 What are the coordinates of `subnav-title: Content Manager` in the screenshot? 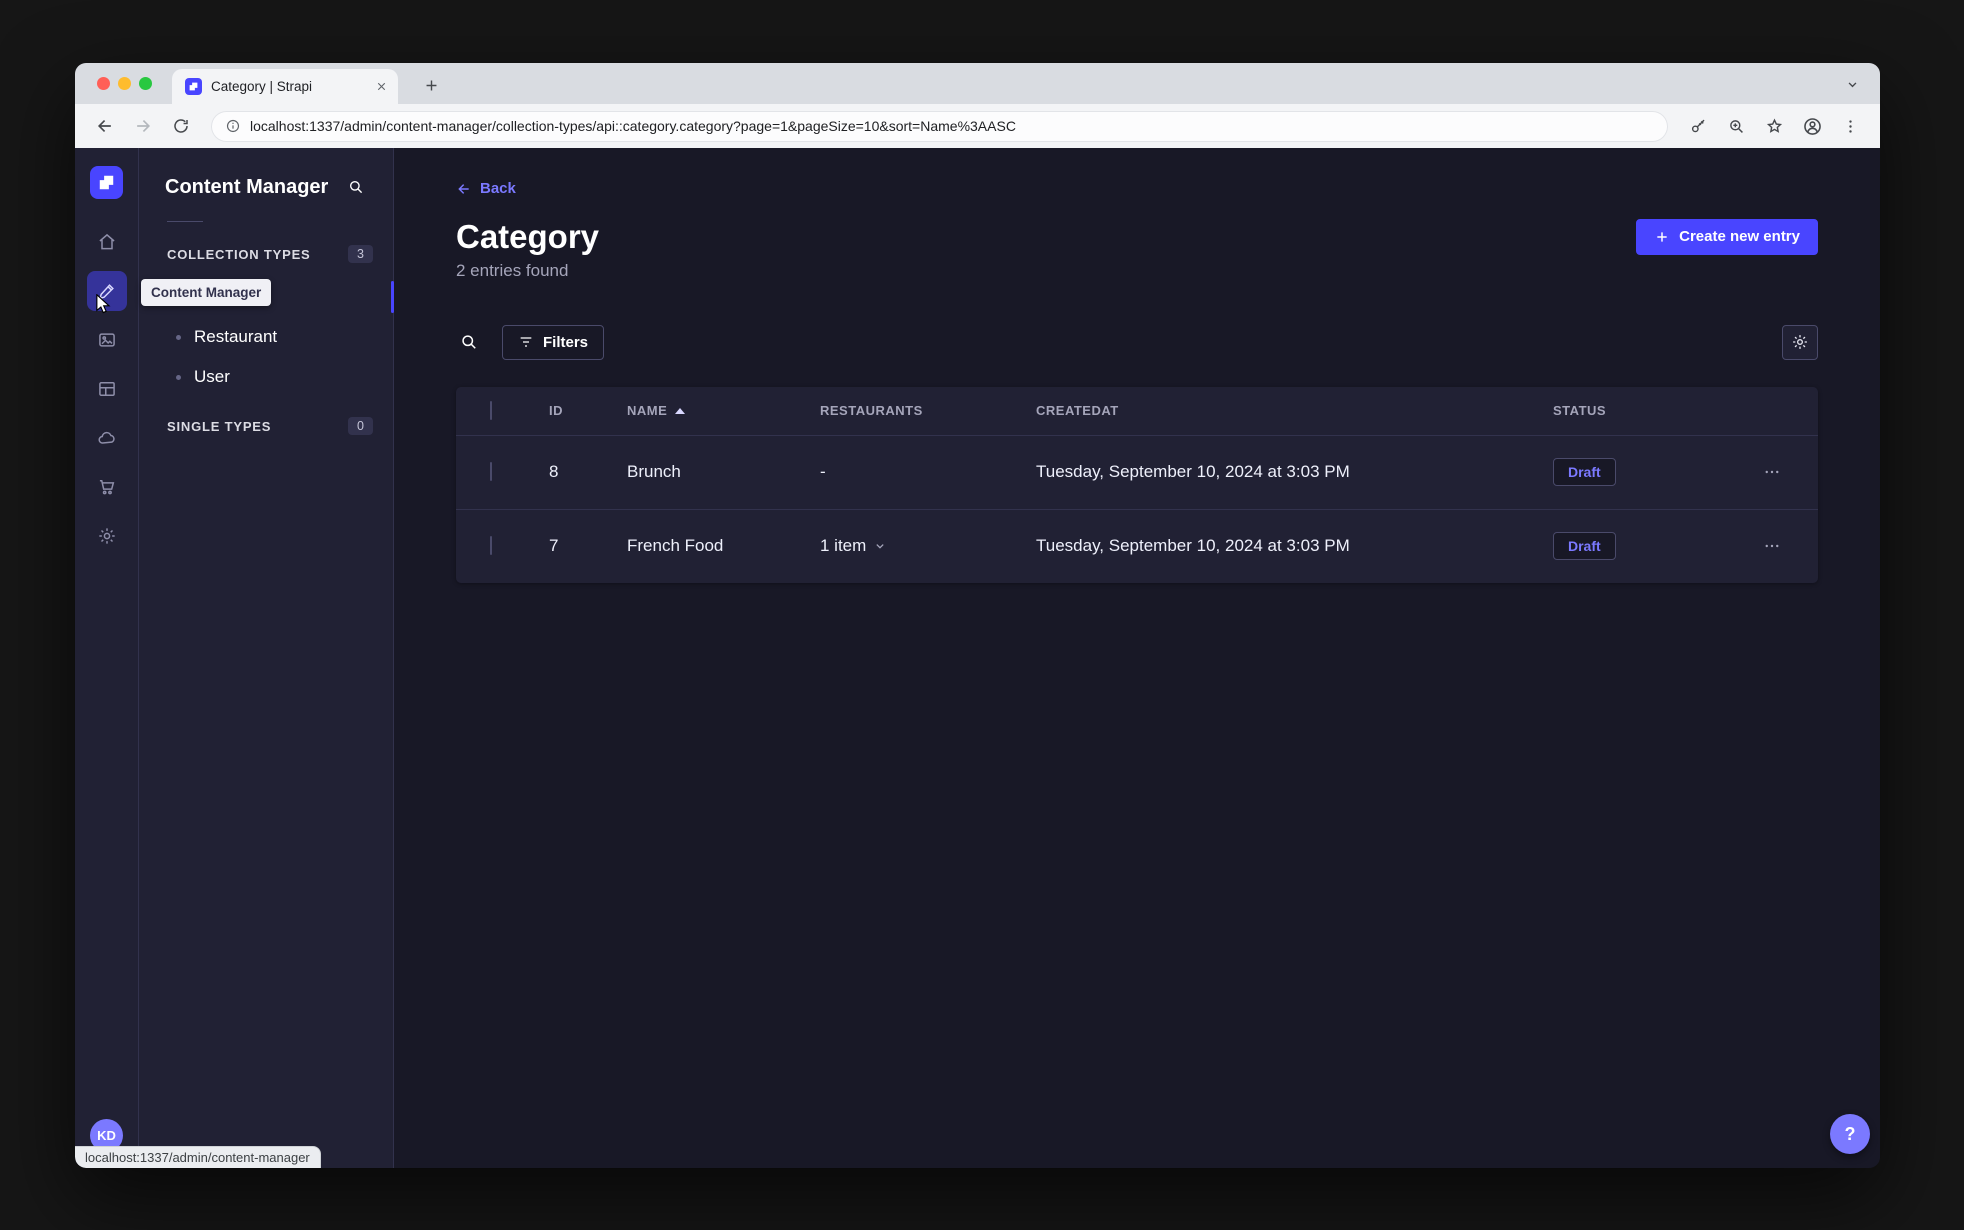 It's located at (247, 186).